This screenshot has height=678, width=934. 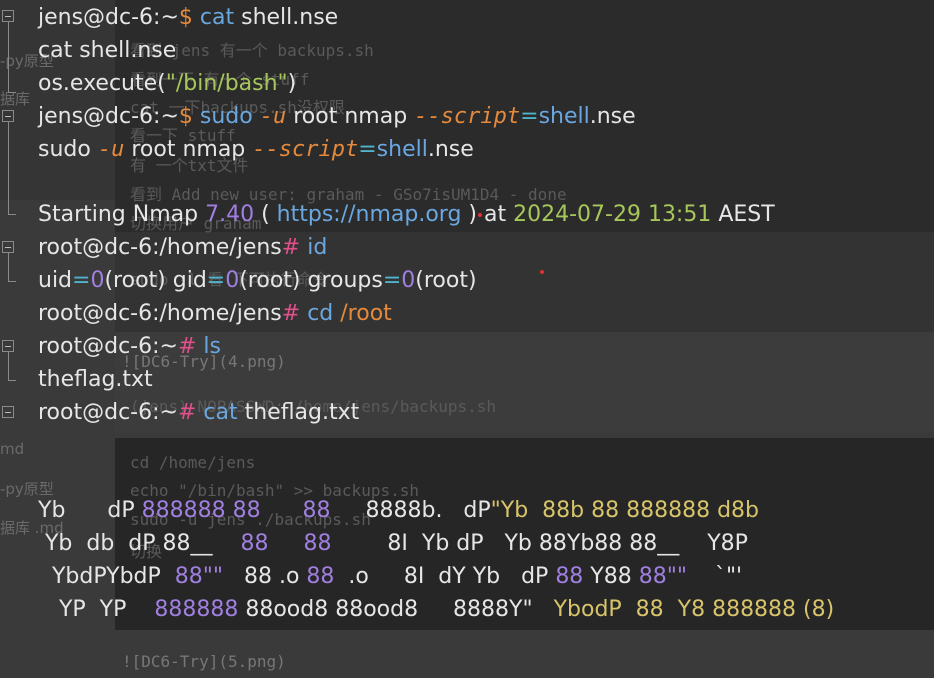 I want to click on terminal-line: root@dc-6:~# cat theflag.txt, so click(x=199, y=412).